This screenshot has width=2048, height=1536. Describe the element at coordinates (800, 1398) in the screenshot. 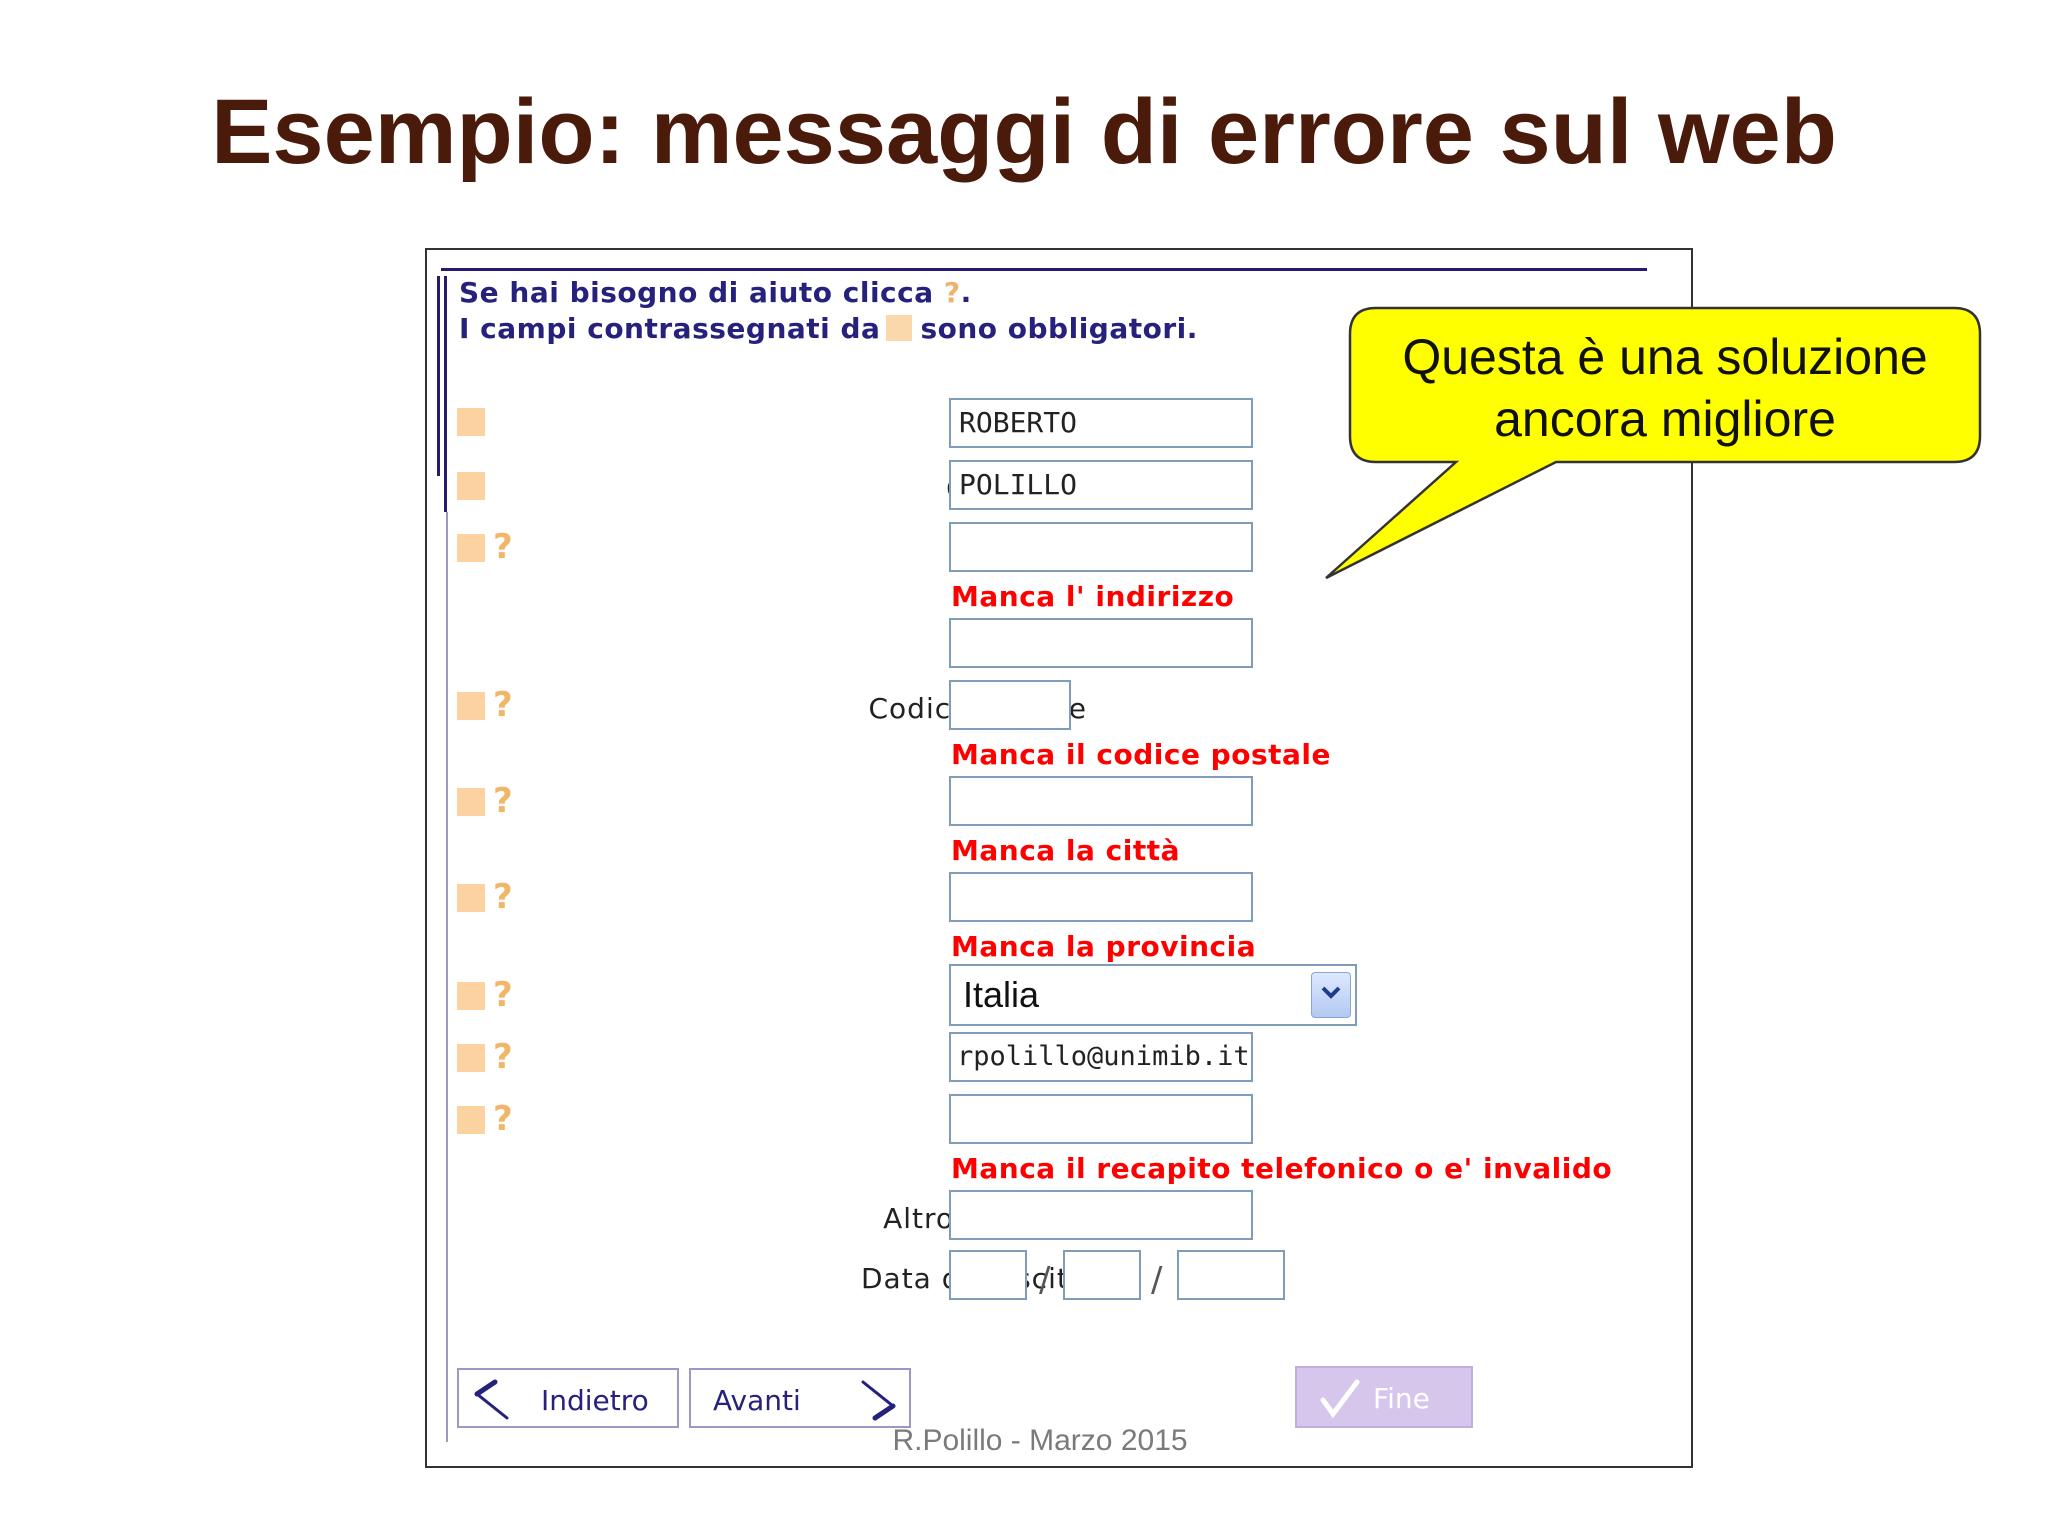

I see `next-button: Avanti` at that location.